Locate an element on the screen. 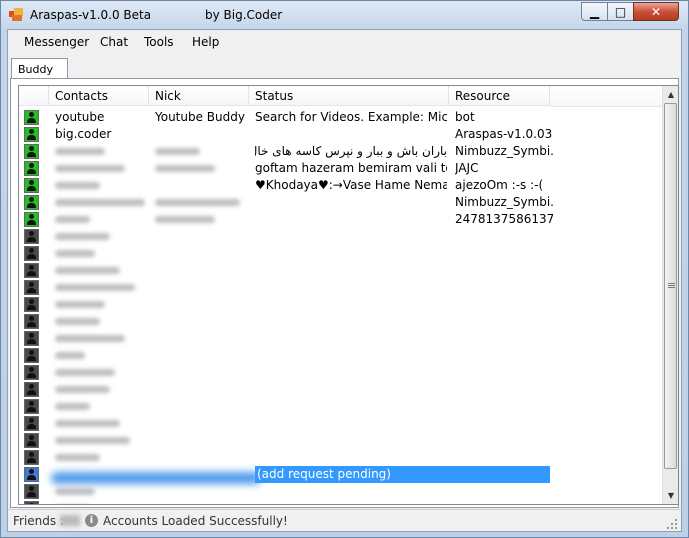 This screenshot has width=689, height=538. tab-buddy-list: Buddy list is located at coordinates (39, 73).